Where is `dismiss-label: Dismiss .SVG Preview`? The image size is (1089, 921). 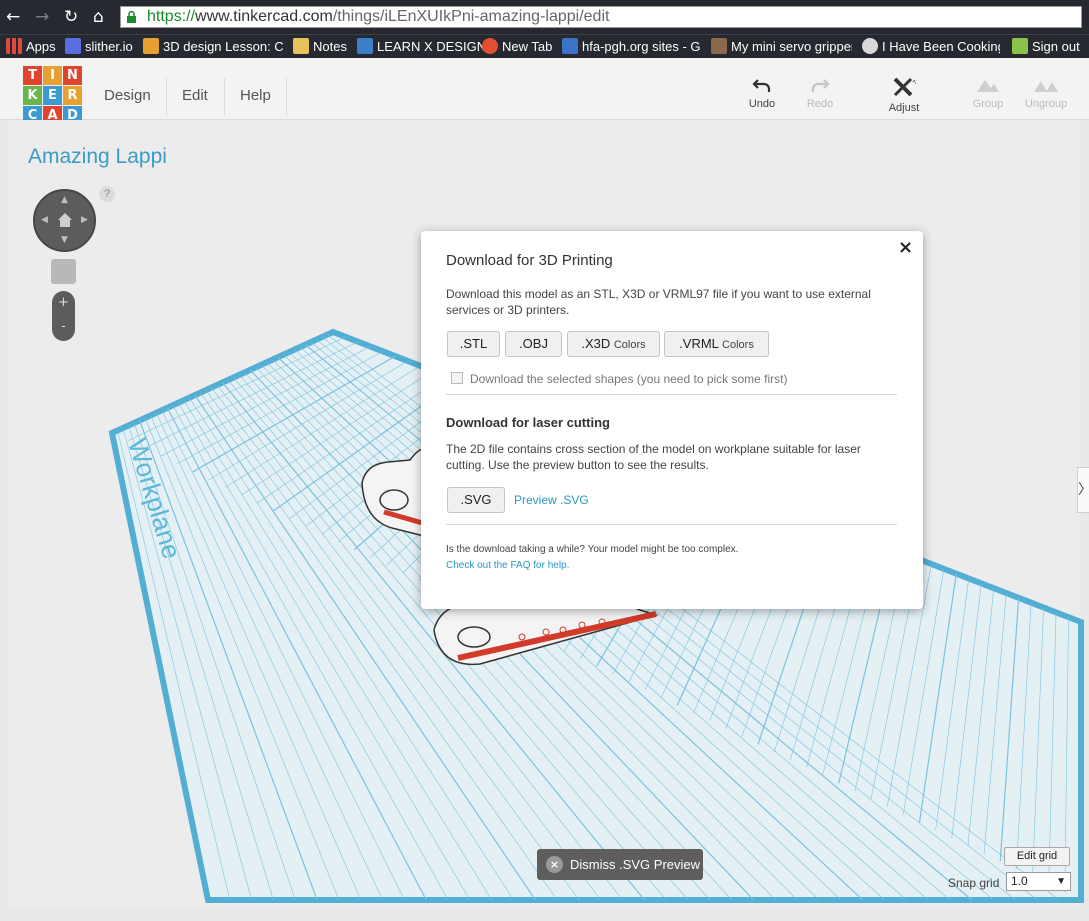
dismiss-label: Dismiss .SVG Preview is located at coordinates (635, 864).